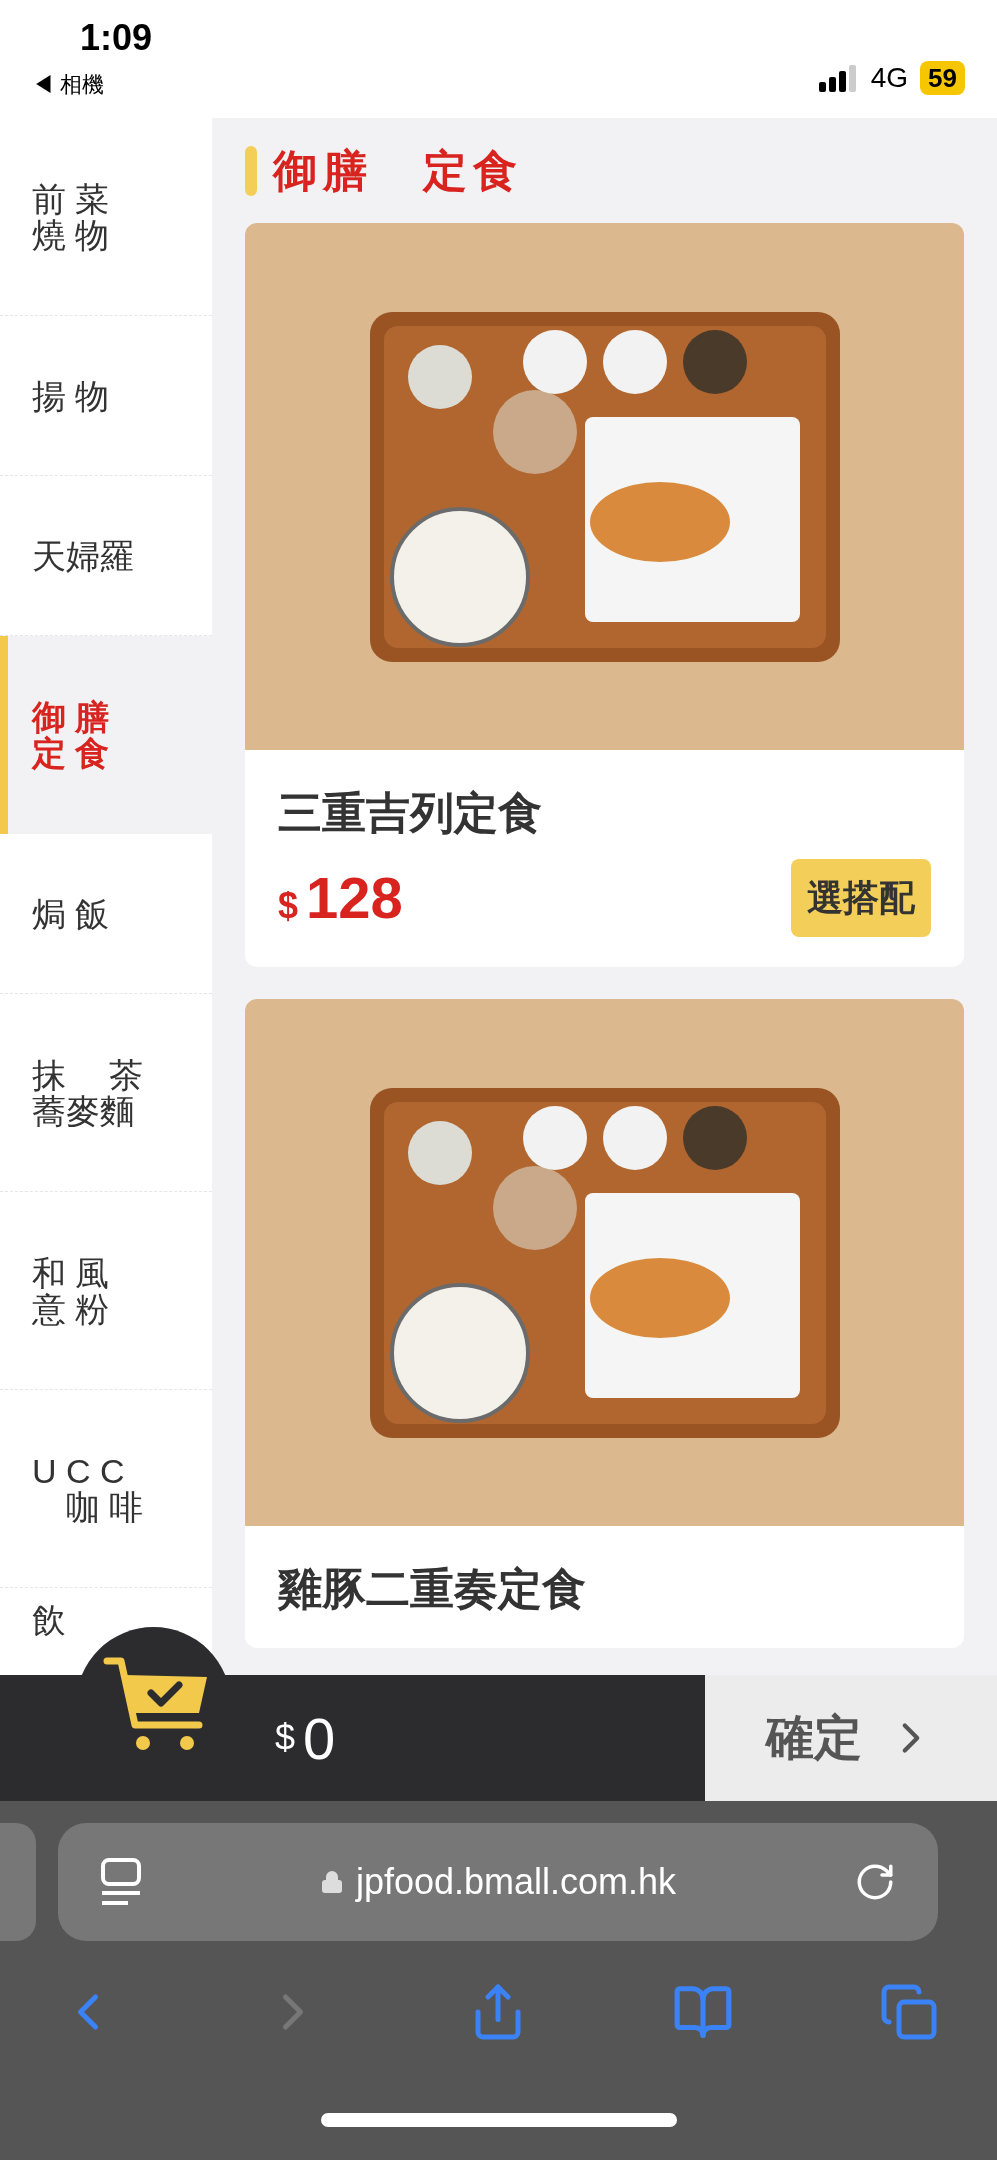 This screenshot has width=997, height=2160. I want to click on product-name: 三重吉列定食, so click(410, 813).